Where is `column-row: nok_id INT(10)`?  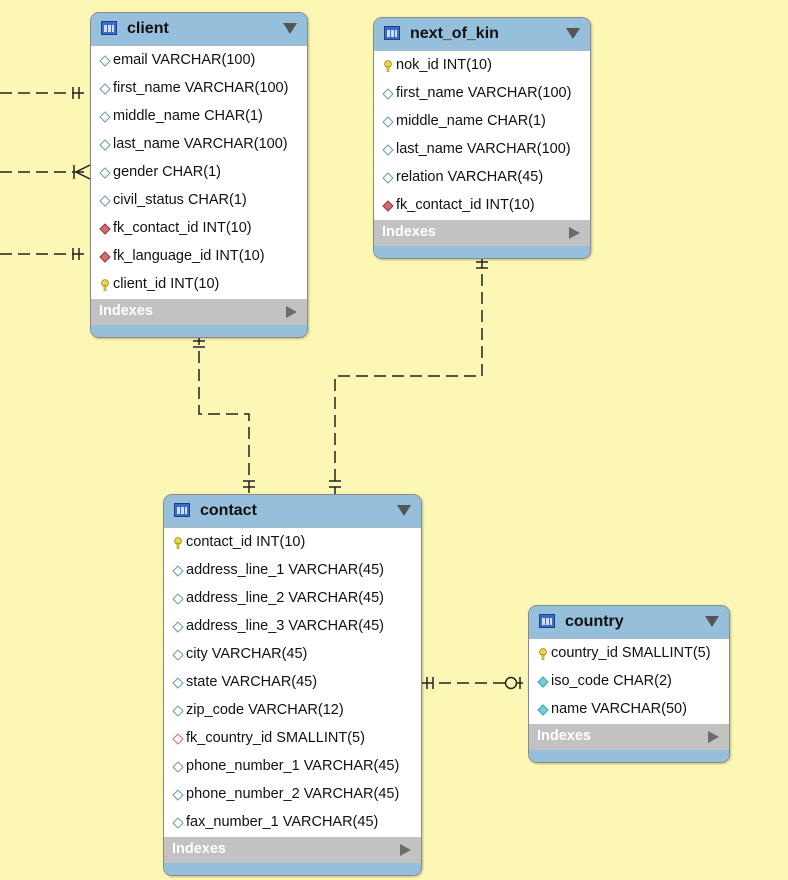 column-row: nok_id INT(10) is located at coordinates (482, 66).